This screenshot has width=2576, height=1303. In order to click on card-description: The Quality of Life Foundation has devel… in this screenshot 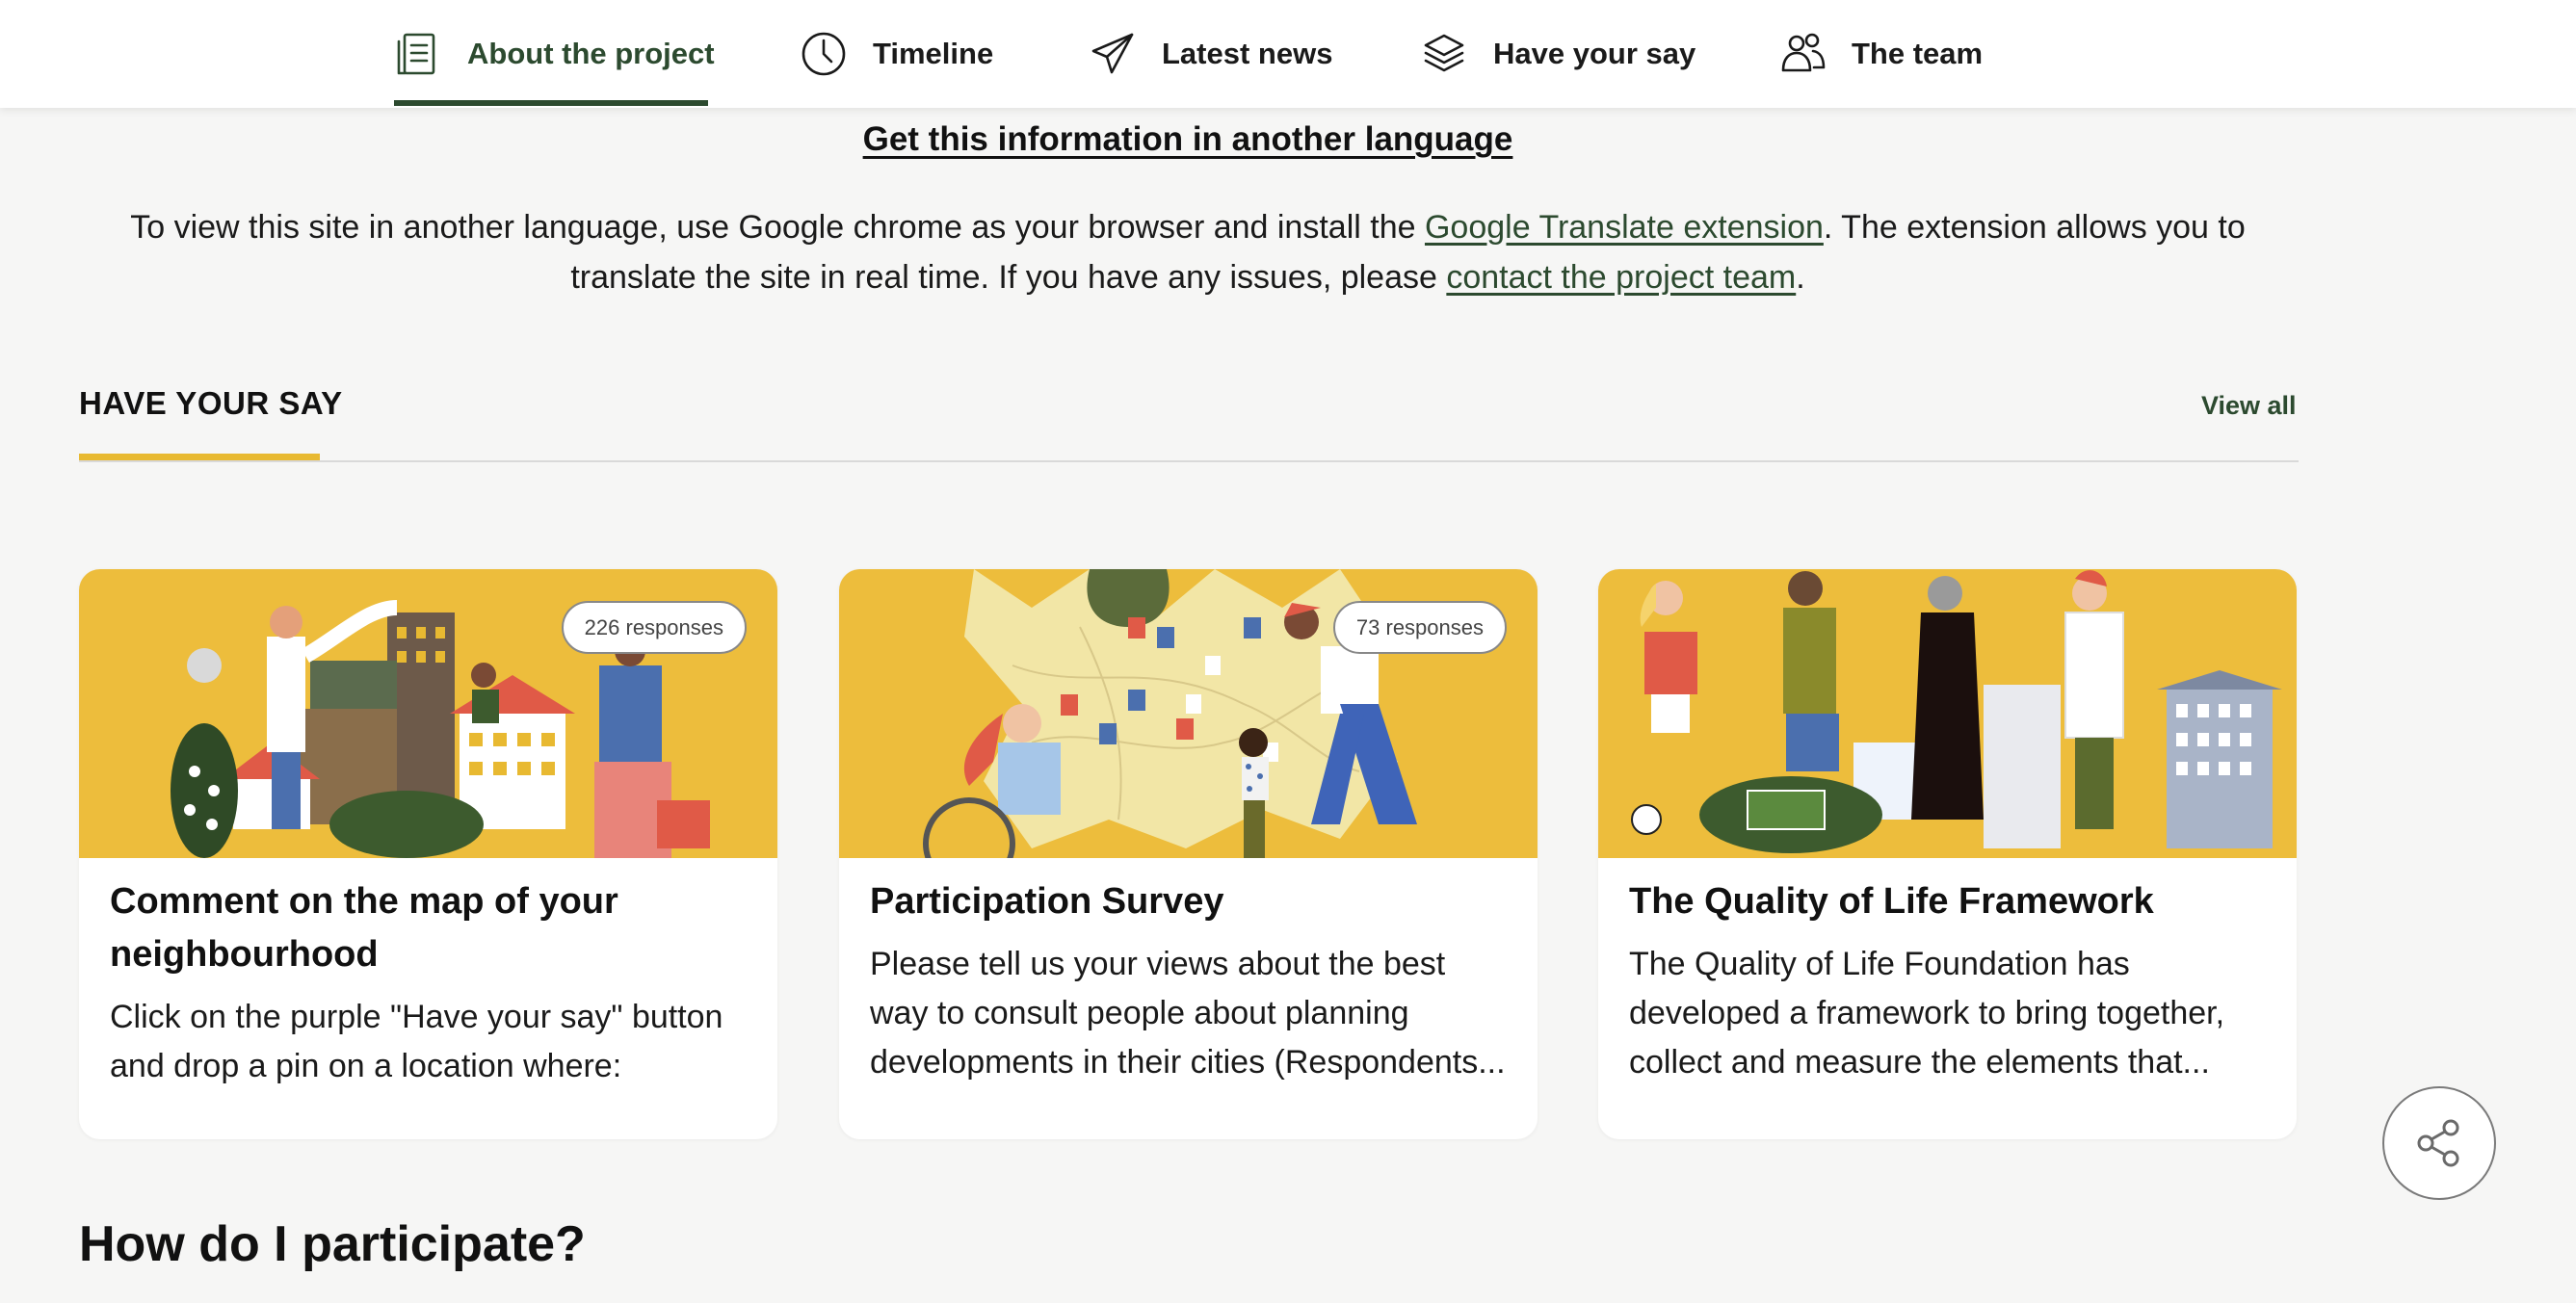, I will do `click(1927, 1013)`.